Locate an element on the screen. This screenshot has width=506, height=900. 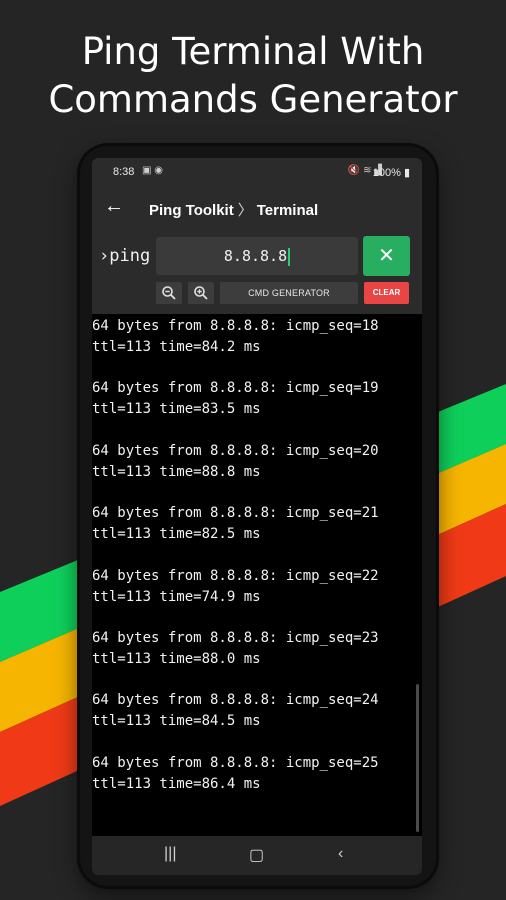
recents-icon: ||| is located at coordinates (170, 854).